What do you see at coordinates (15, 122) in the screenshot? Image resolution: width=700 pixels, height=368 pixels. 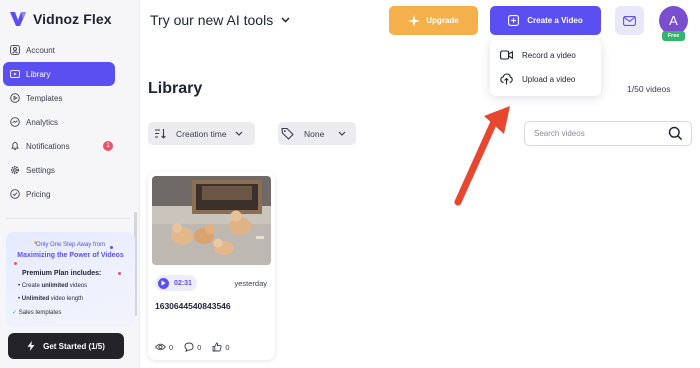 I see `analytics-icon` at bounding box center [15, 122].